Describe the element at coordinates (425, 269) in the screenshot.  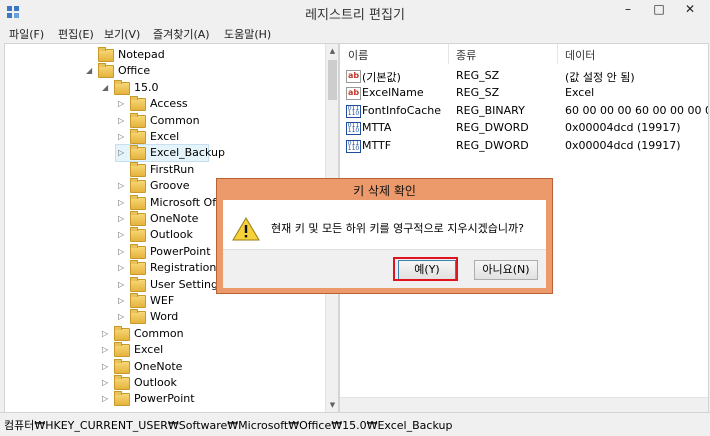
I see `yes-button-highlight` at that location.